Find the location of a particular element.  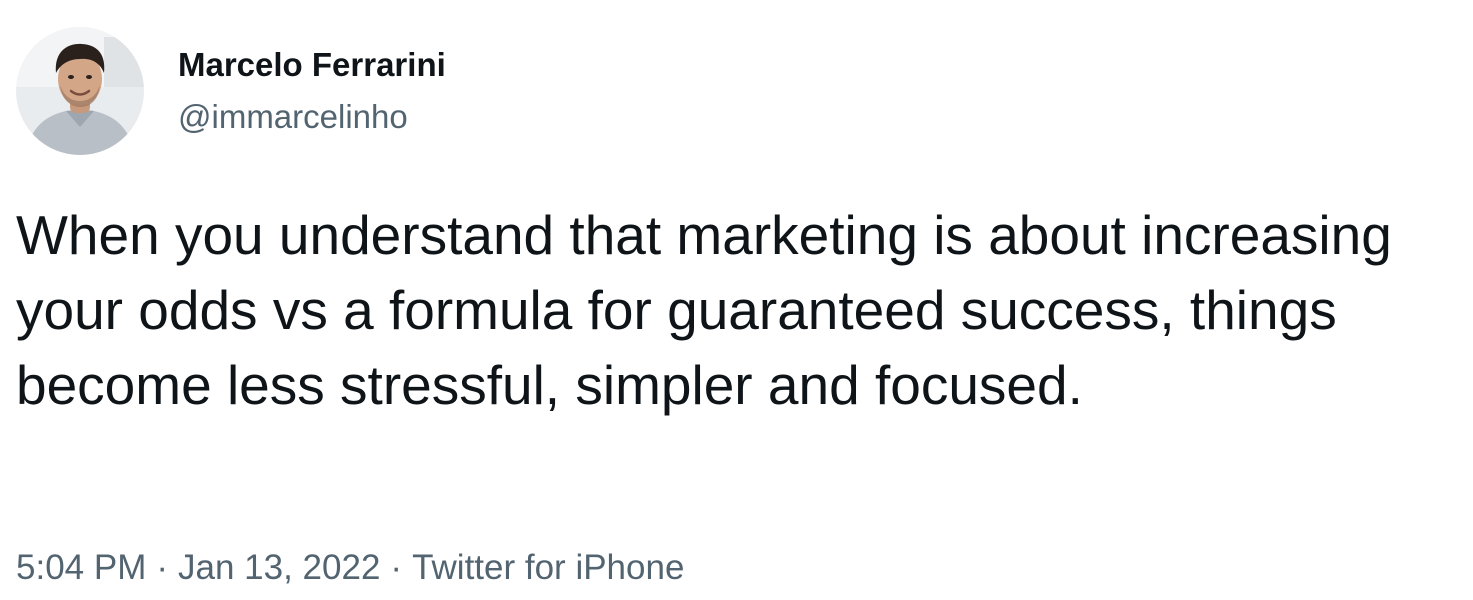

tweet-meta: 5:04 PM · Jan 13, 2022 · Twitter for iPhone is located at coordinates (350, 568).